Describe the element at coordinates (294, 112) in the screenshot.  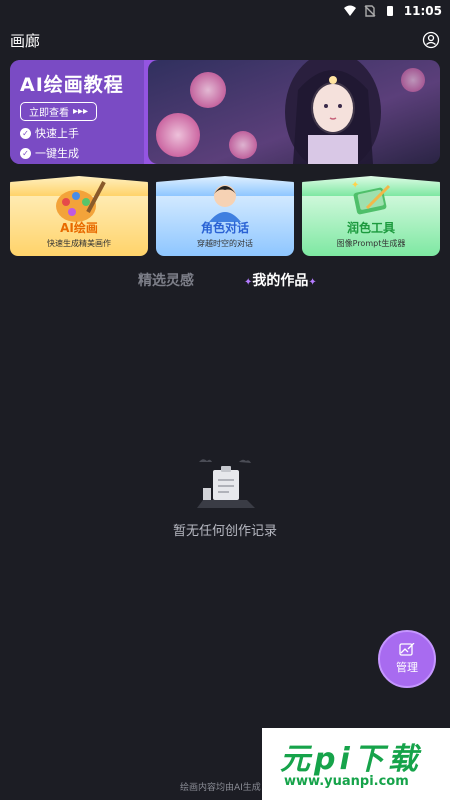
I see `banner-illustration` at that location.